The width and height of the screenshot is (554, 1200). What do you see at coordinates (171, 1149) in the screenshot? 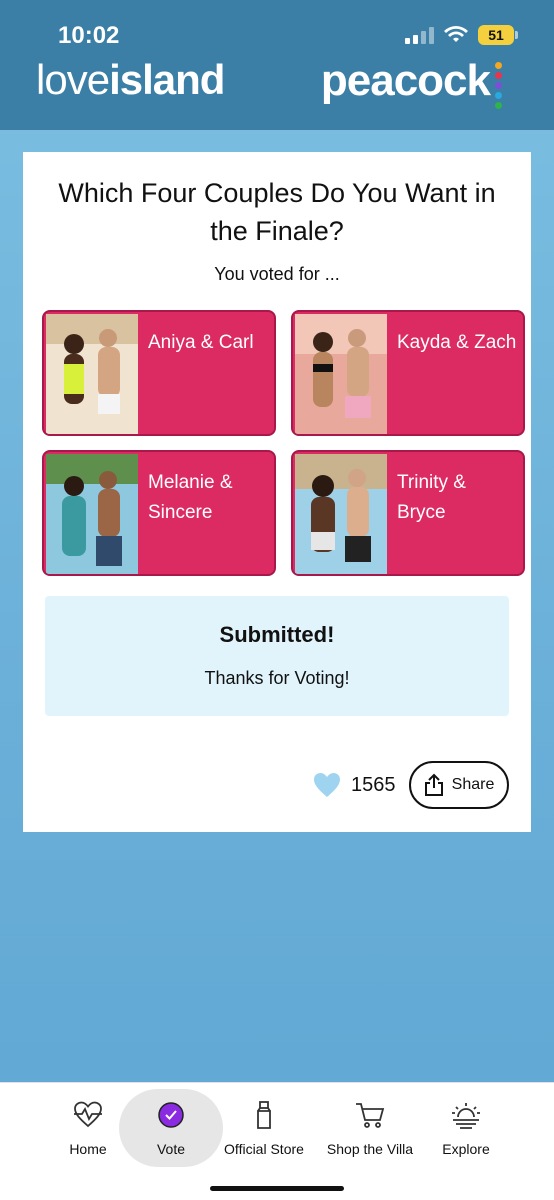
I see `tab-label: Vote` at bounding box center [171, 1149].